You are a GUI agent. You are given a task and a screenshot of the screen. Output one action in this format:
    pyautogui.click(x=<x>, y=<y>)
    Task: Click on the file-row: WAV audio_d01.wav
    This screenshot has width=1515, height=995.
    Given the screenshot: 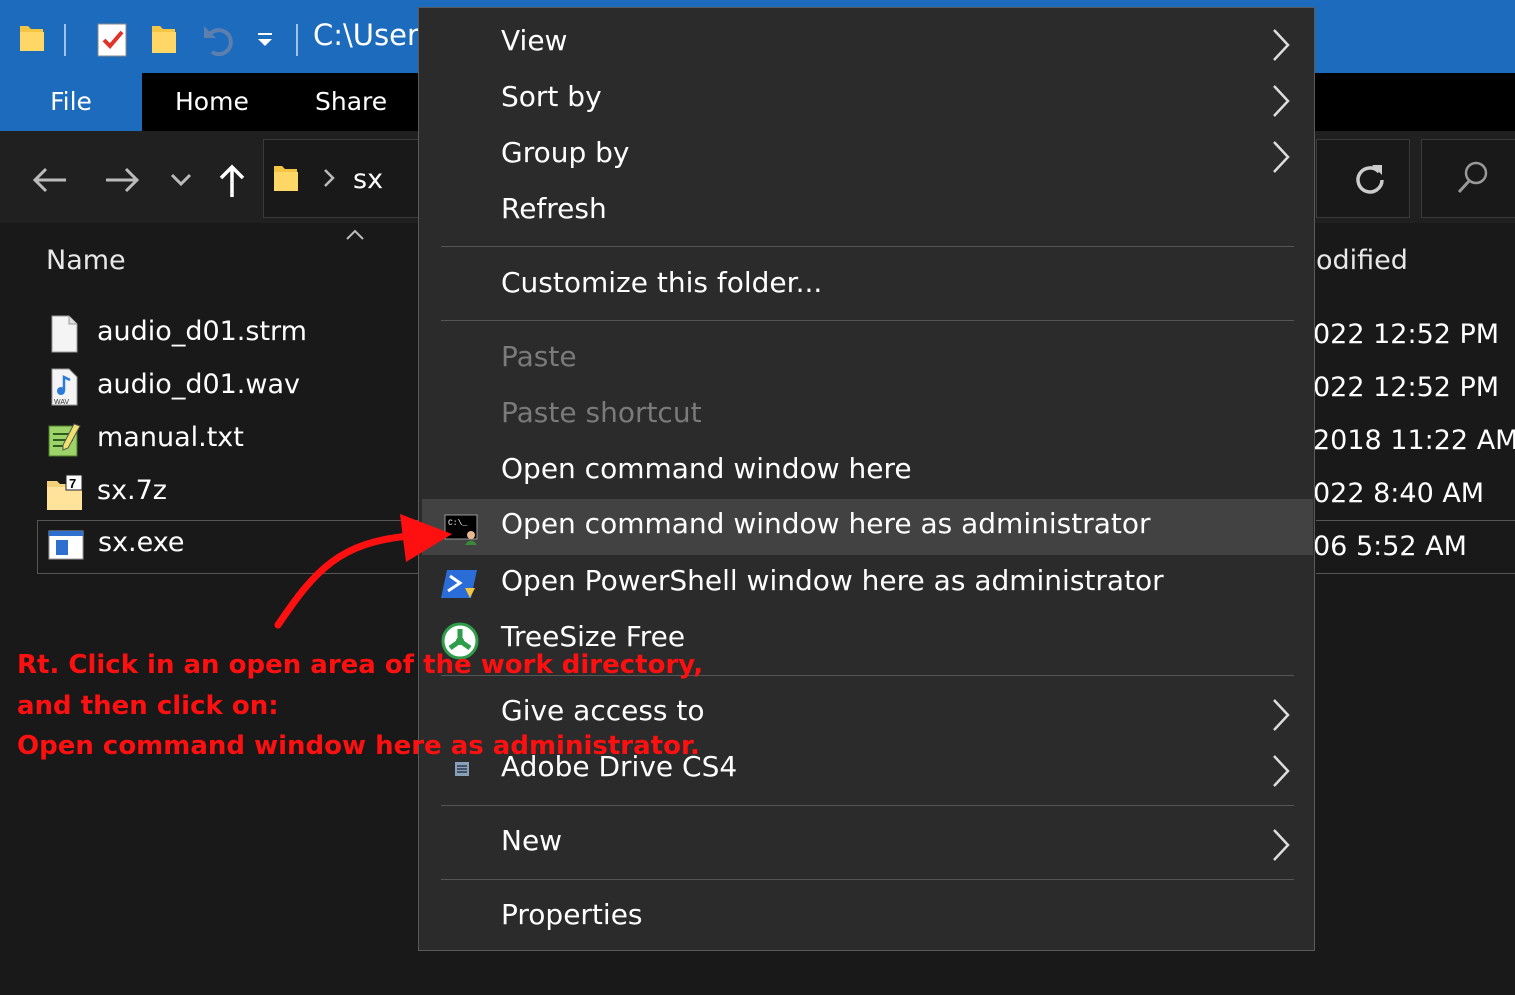 What is the action you would take?
    pyautogui.click(x=236, y=389)
    